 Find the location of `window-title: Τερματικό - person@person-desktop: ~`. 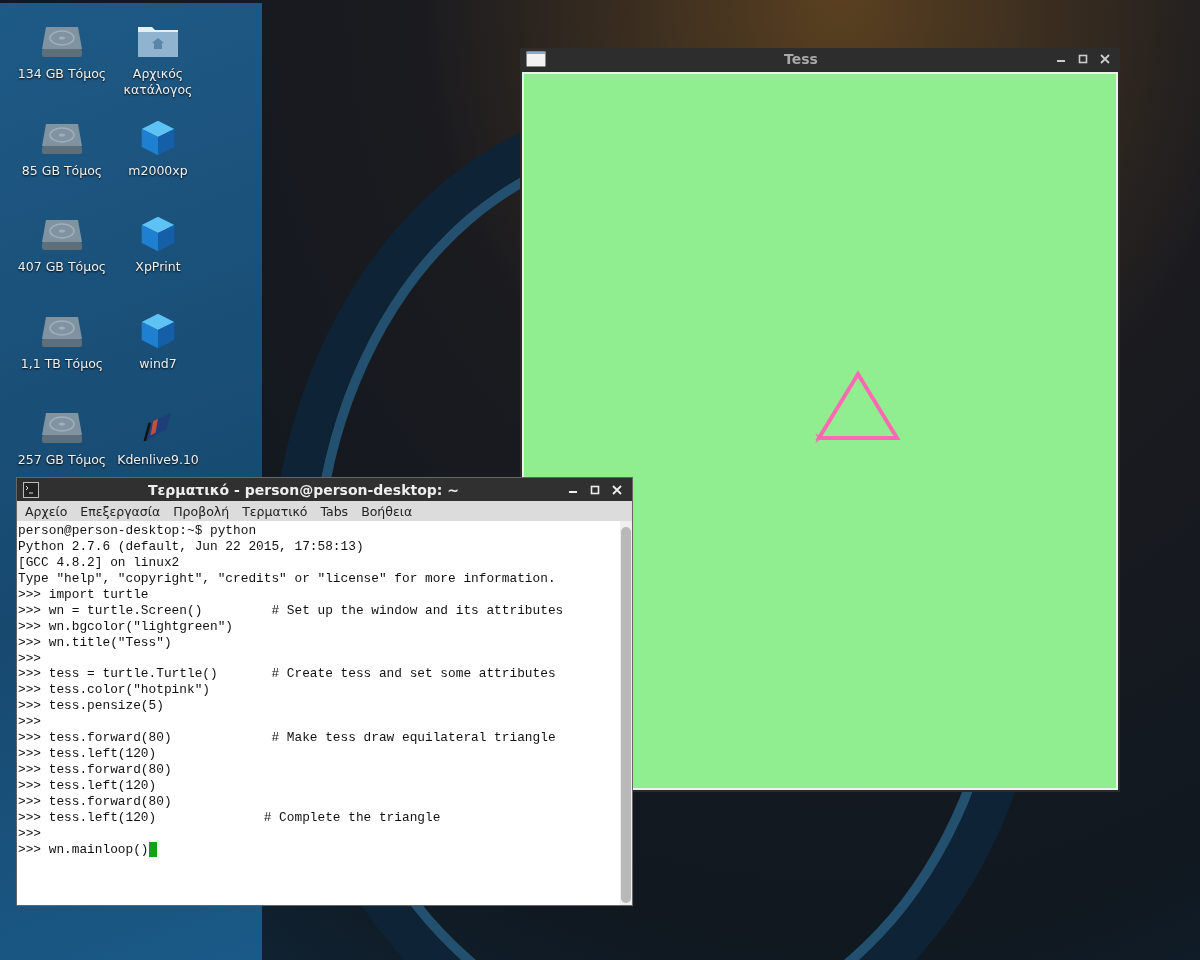

window-title: Τερματικό - person@person-desktop: ~ is located at coordinates (303, 489).